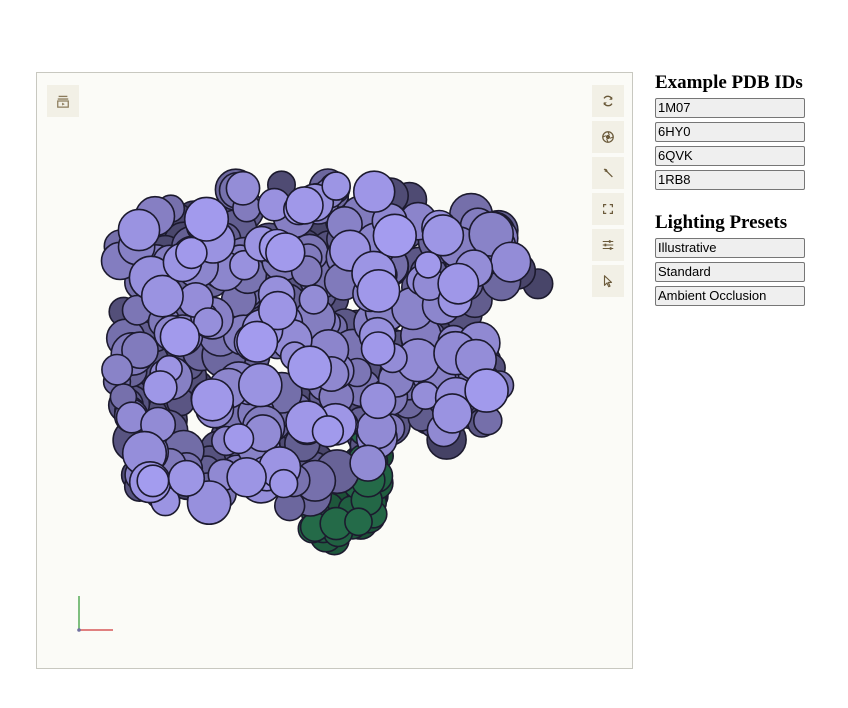  I want to click on axes-indicator, so click(95, 614).